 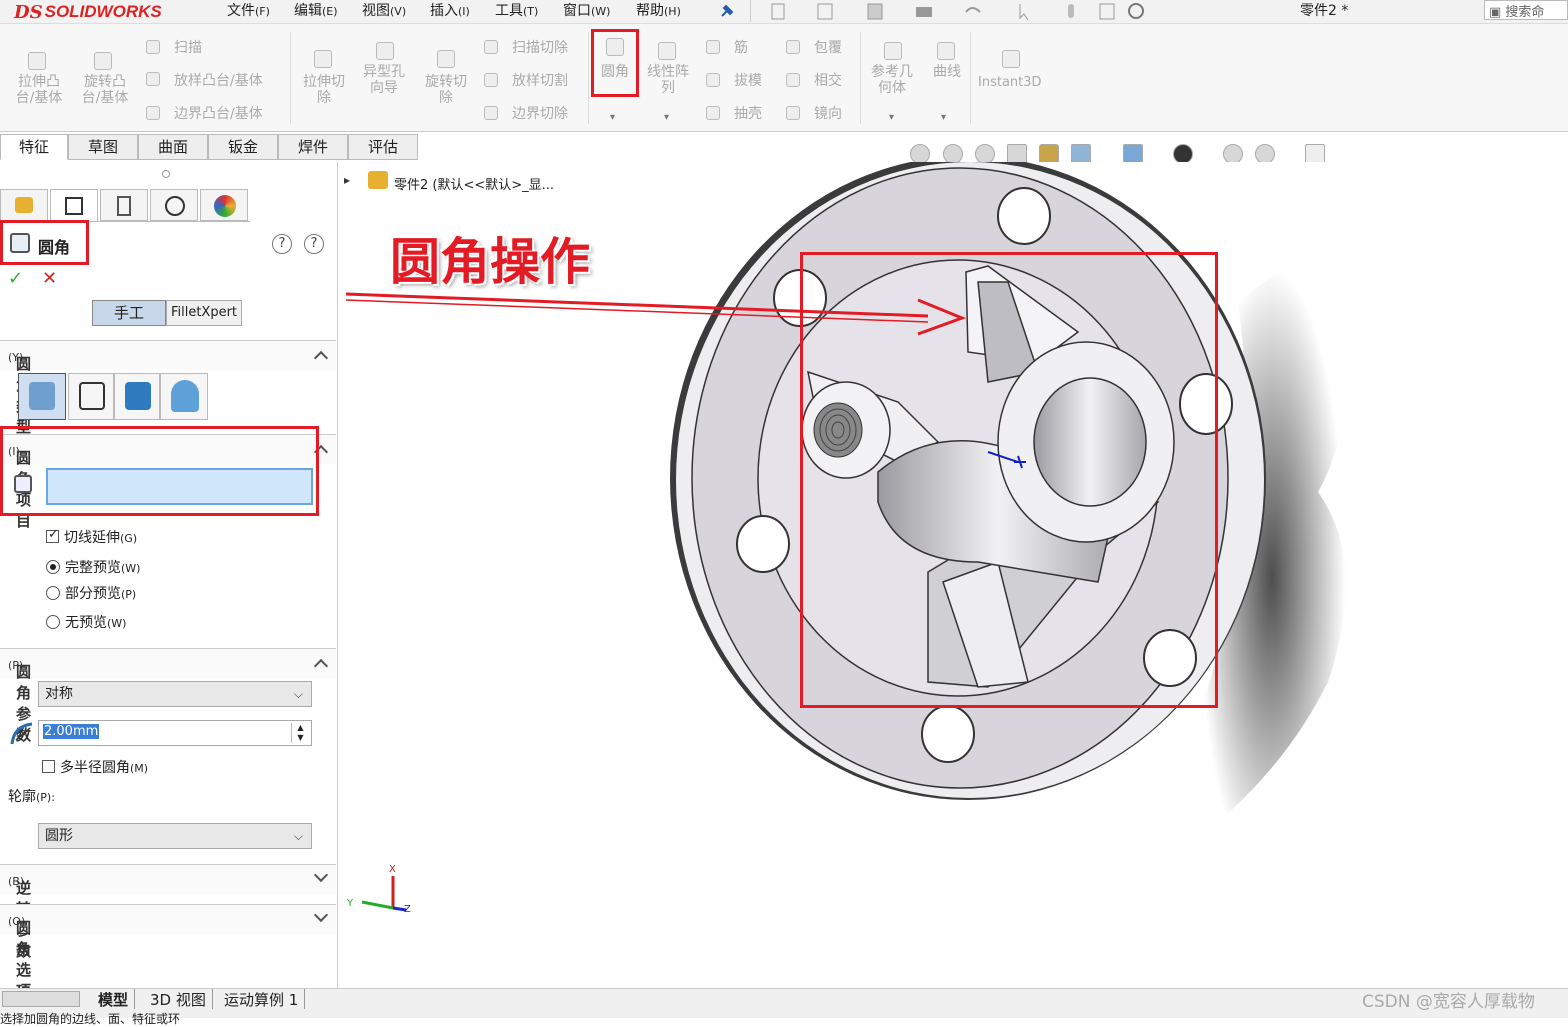 What do you see at coordinates (105, 90) in the screenshot?
I see `revolve-boss-button: 旋转凸台/基体` at bounding box center [105, 90].